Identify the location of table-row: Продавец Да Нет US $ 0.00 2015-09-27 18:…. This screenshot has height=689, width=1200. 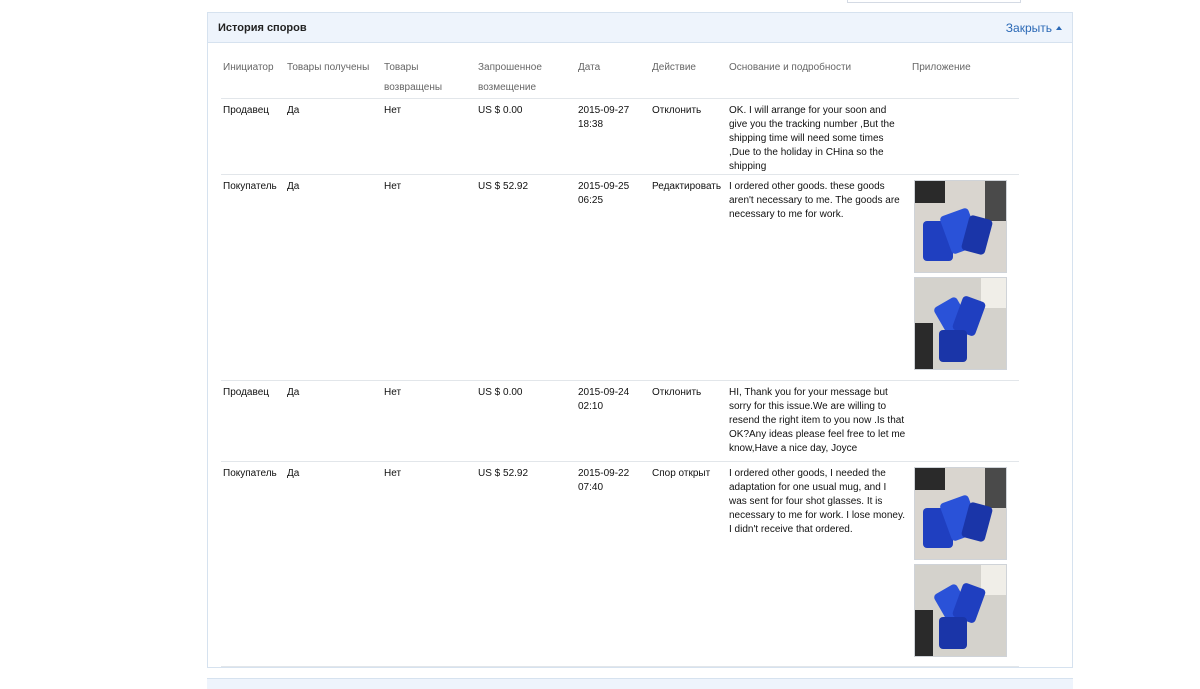
(620, 136).